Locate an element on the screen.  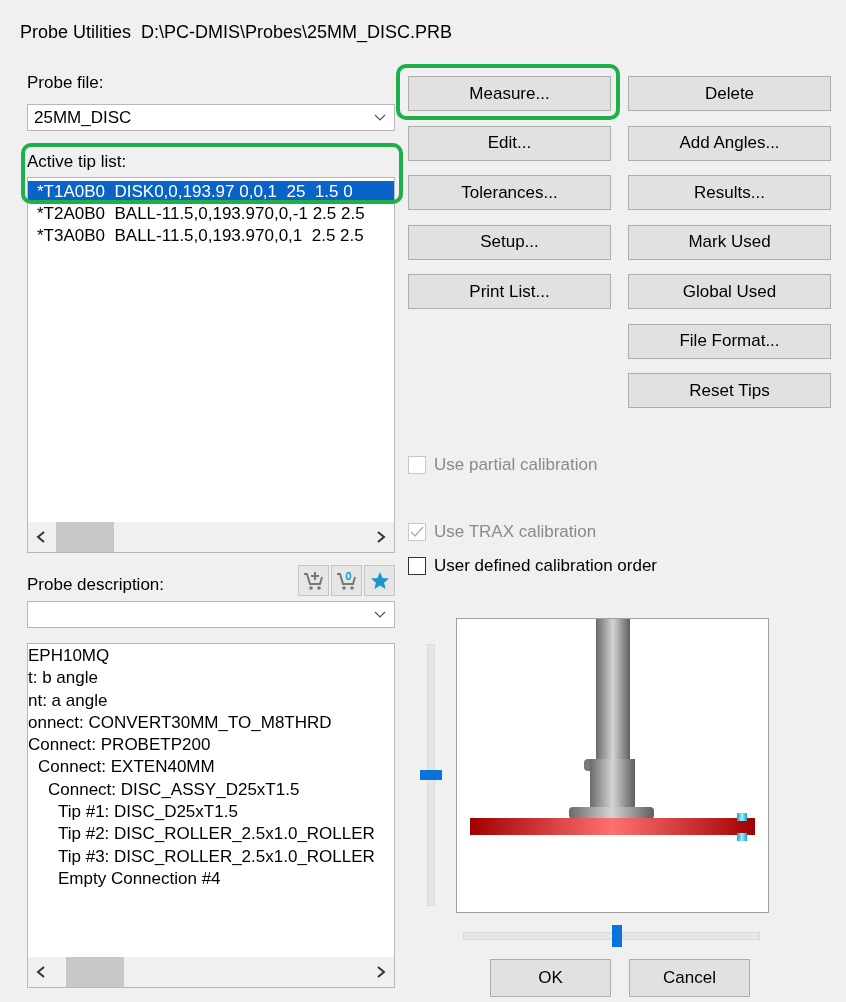
cart-plus-icon is located at coordinates (313, 580).